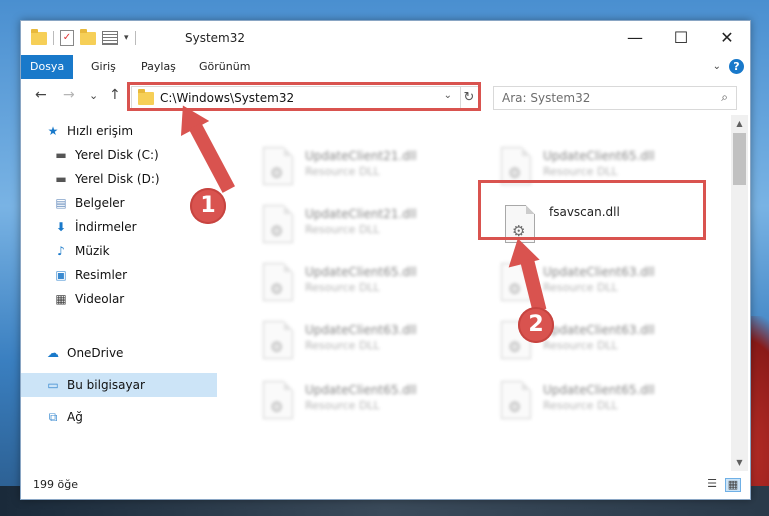 The height and width of the screenshot is (516, 769). I want to click on forward-arrow-icon: →, so click(69, 95).